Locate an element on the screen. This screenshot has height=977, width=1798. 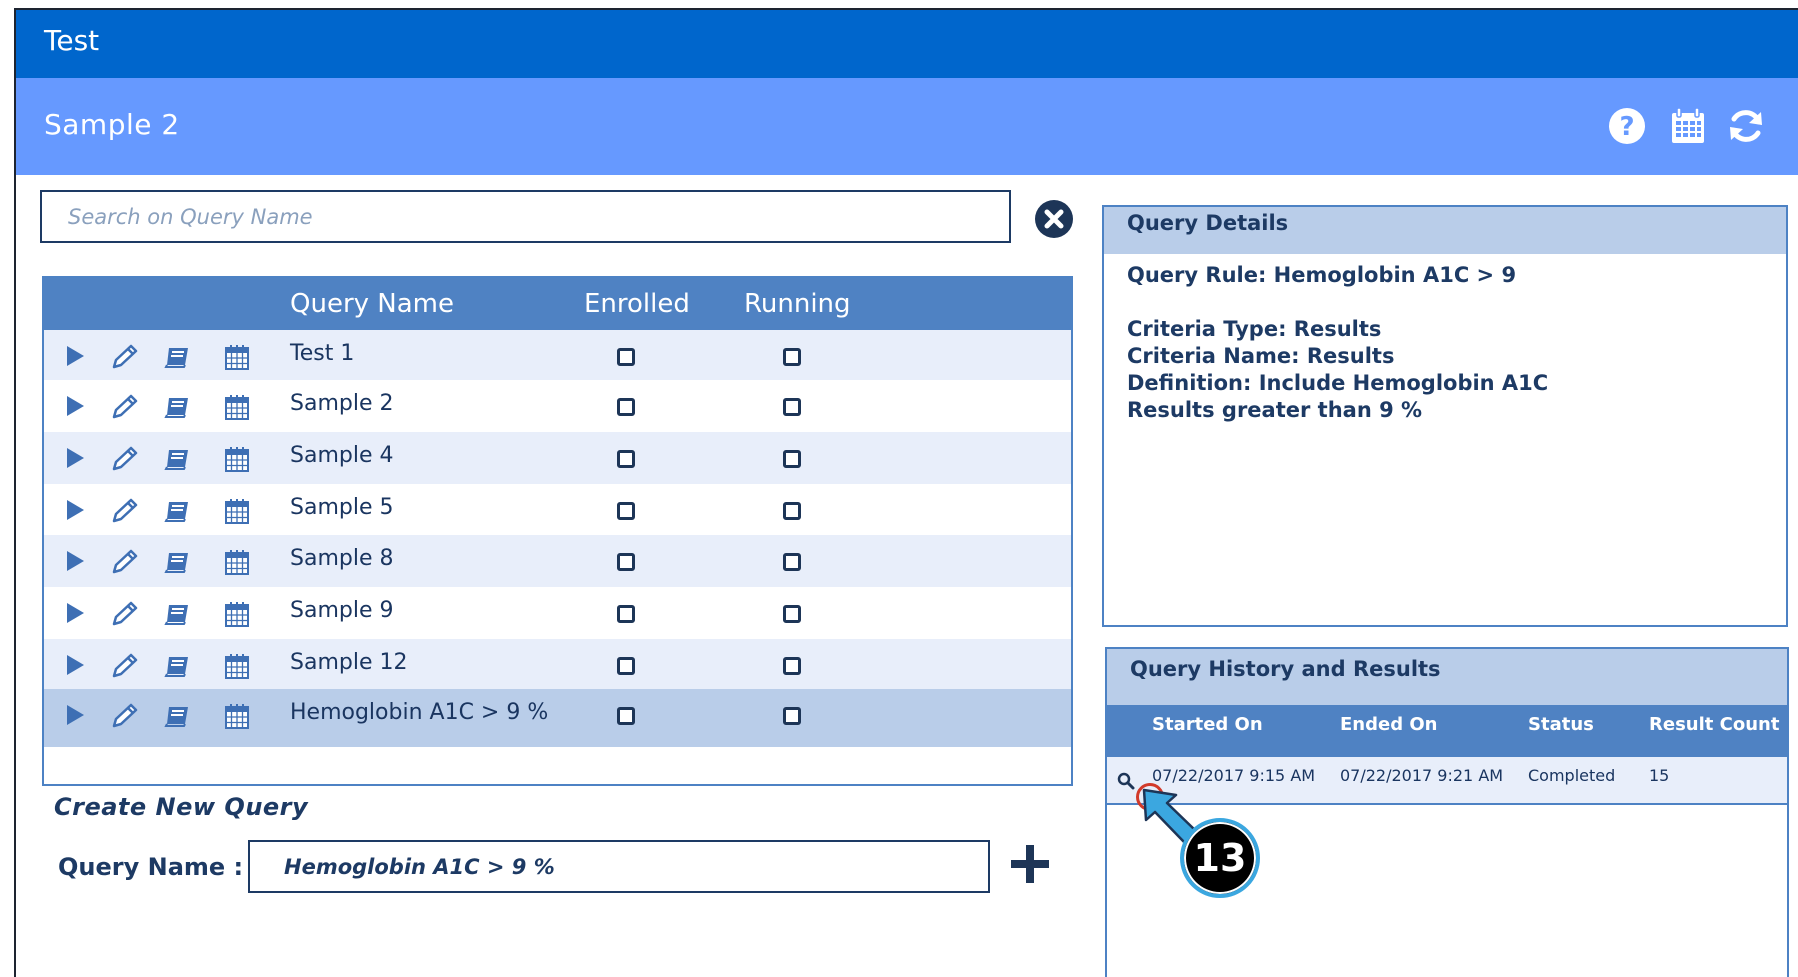
history-ended-on: 07/22/2017 9:21 AM is located at coordinates (1422, 775).